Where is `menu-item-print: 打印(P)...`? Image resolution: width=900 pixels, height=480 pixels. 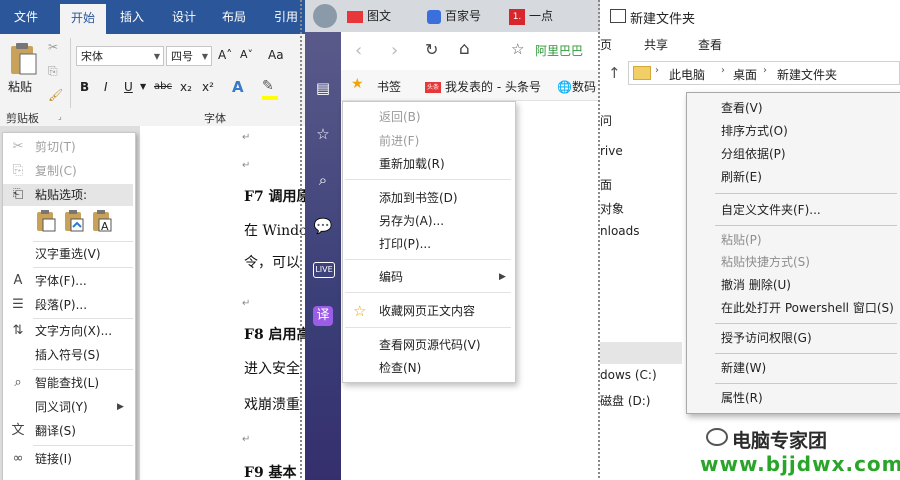 menu-item-print: 打印(P)... is located at coordinates (428, 244).